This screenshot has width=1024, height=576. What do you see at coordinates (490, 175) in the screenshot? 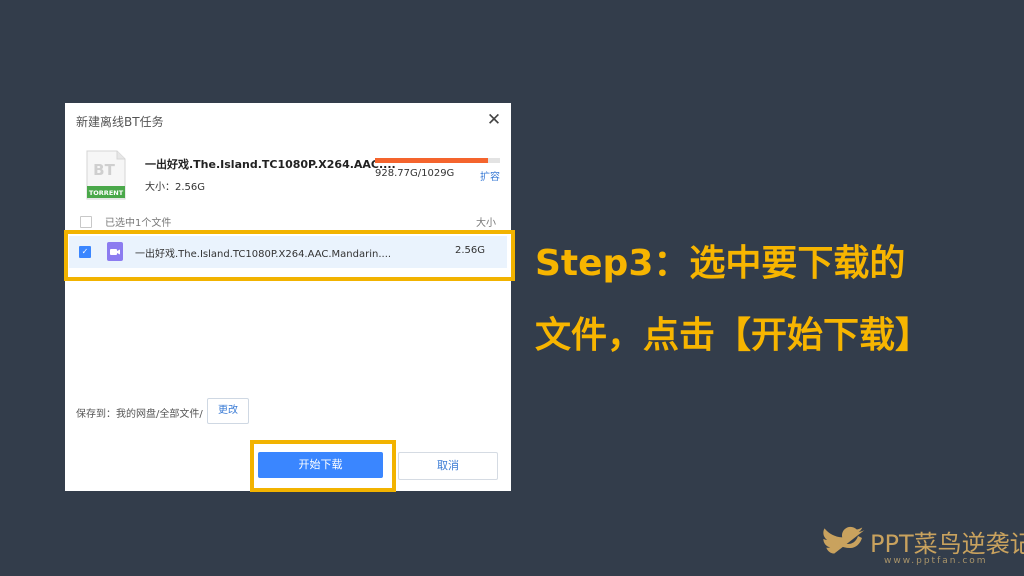
I see `expand-storage-link: 扩容` at bounding box center [490, 175].